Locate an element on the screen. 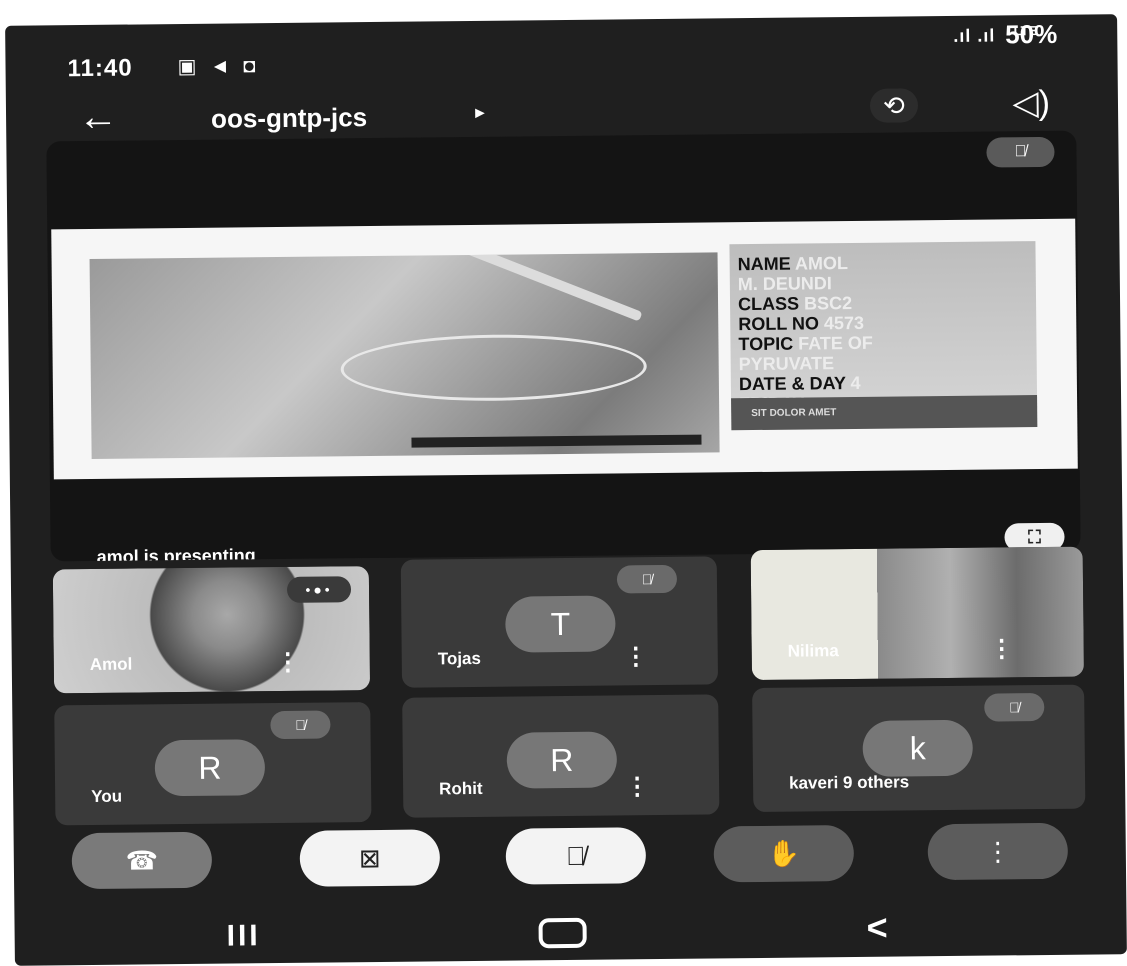 The height and width of the screenshot is (966, 1127). hand-icon: ✋ is located at coordinates (784, 853).